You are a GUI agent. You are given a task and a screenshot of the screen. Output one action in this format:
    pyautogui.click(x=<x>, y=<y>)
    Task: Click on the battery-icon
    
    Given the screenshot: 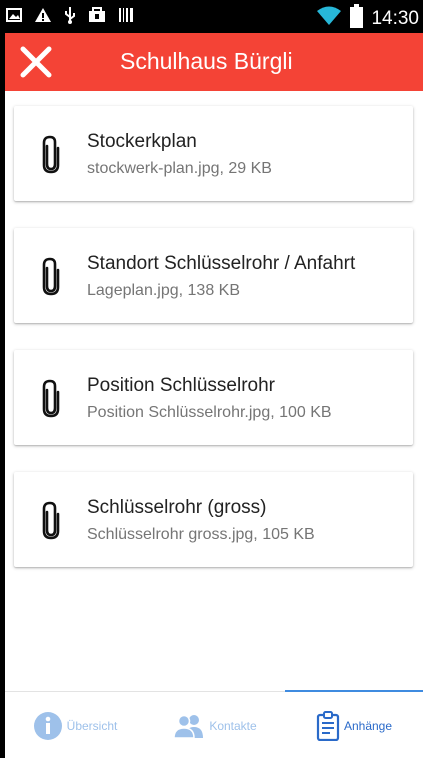 What is the action you would take?
    pyautogui.click(x=357, y=18)
    